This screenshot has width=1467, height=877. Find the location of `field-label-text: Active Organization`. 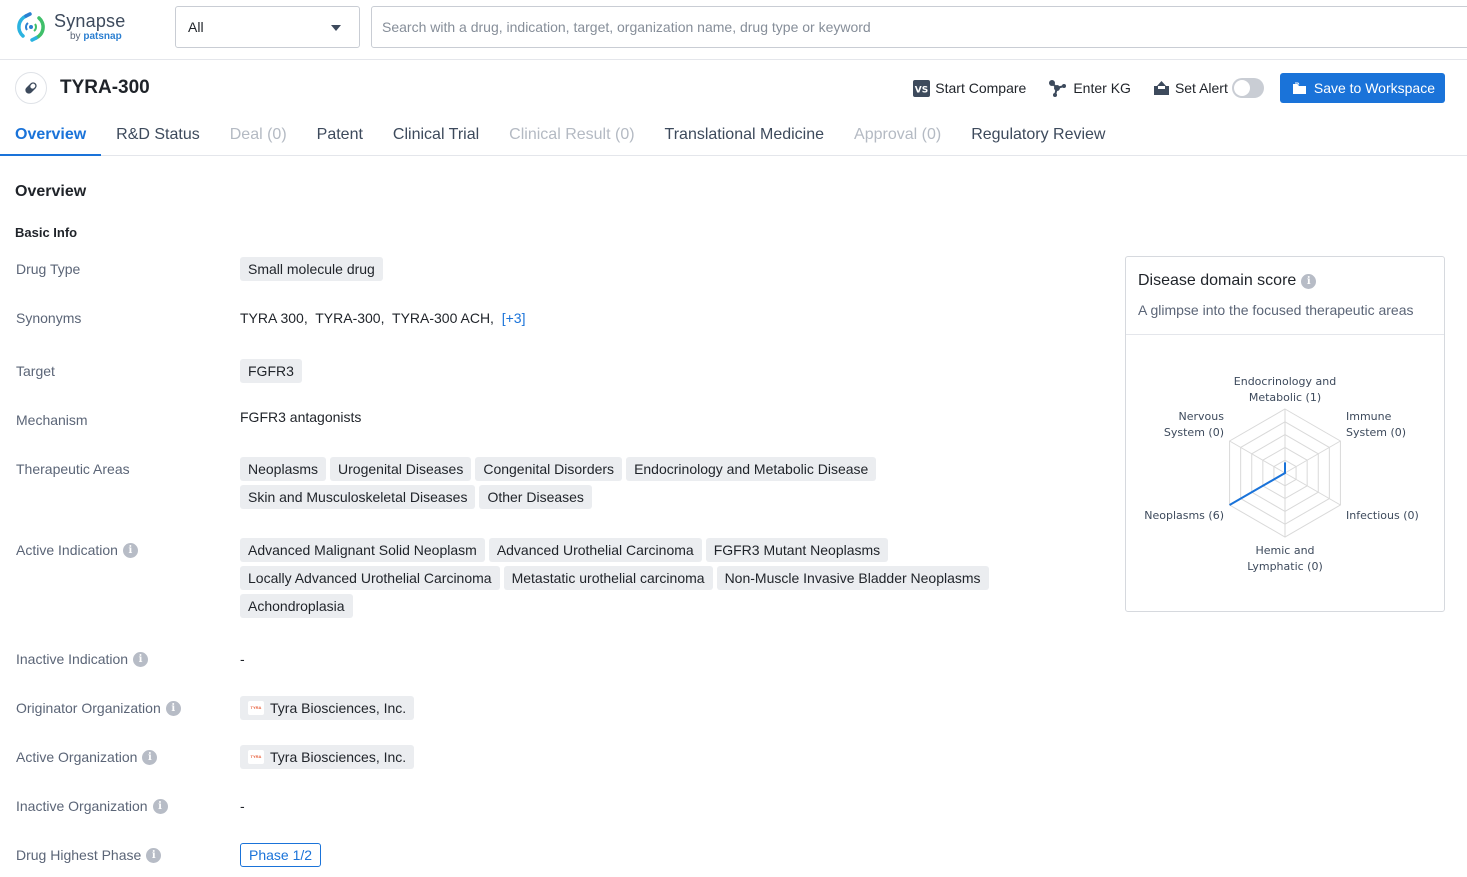

field-label-text: Active Organization is located at coordinates (77, 757).